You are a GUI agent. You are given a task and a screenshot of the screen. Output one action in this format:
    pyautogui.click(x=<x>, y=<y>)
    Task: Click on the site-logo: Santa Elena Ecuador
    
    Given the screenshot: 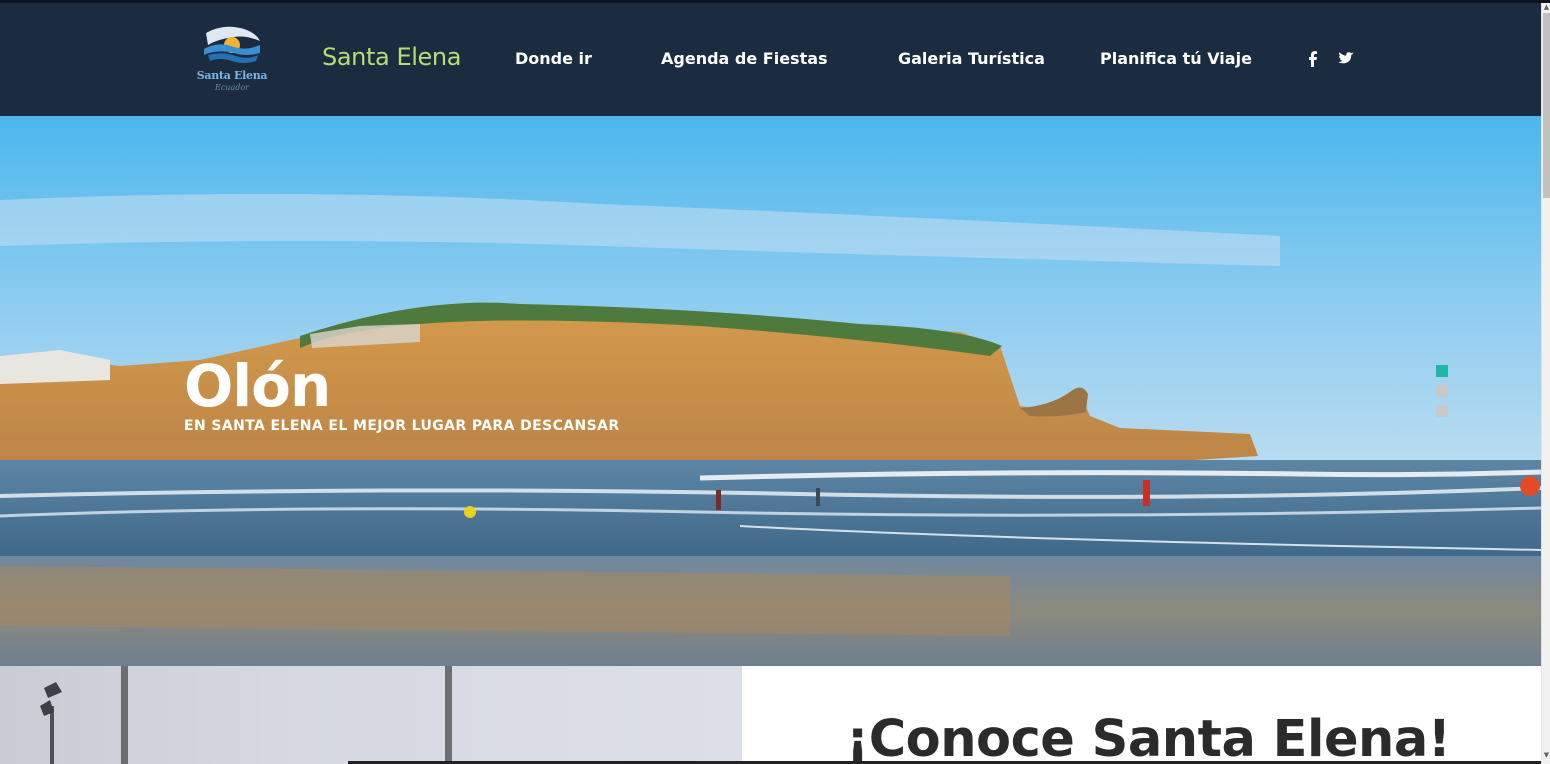 What is the action you would take?
    pyautogui.click(x=232, y=61)
    